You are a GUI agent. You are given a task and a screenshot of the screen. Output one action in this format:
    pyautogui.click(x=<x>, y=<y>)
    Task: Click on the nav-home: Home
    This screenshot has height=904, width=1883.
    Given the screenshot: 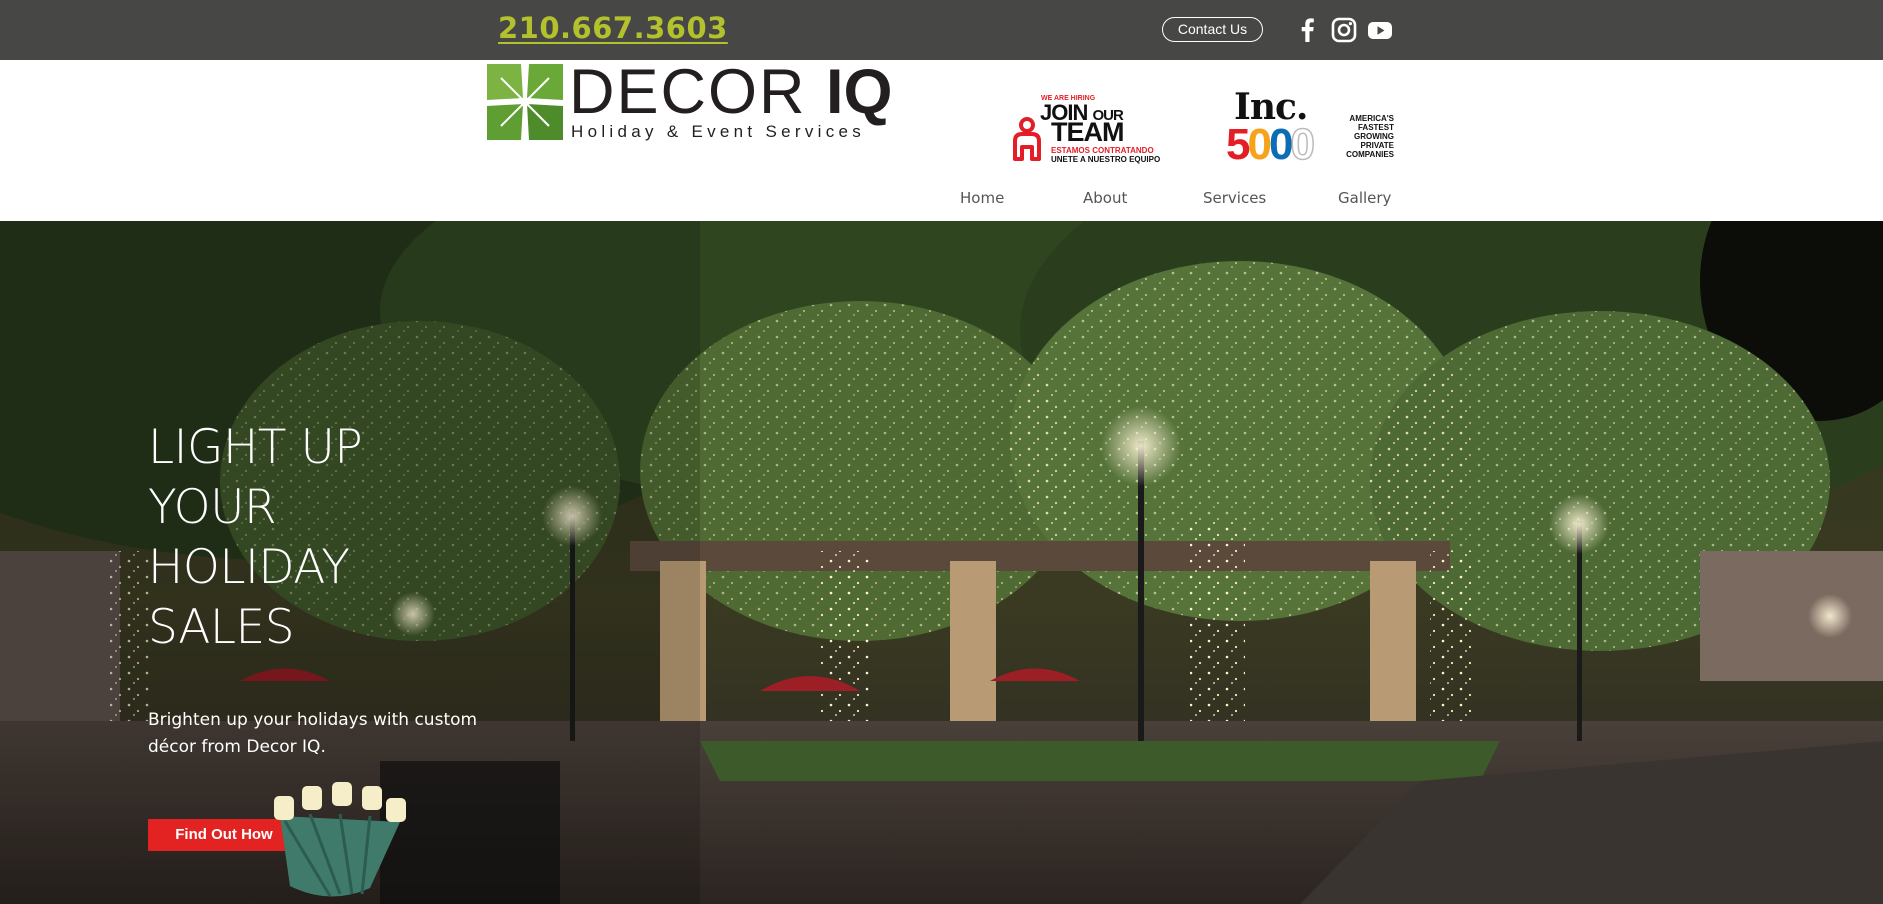 What is the action you would take?
    pyautogui.click(x=982, y=198)
    